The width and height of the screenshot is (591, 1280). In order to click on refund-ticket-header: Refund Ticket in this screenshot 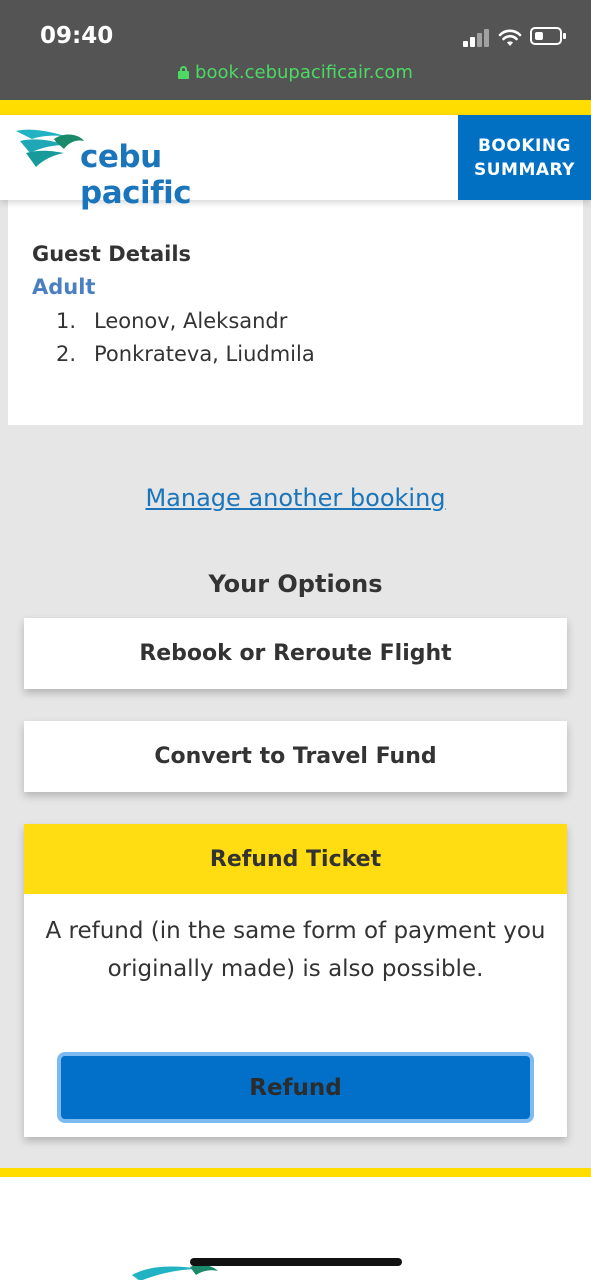, I will do `click(295, 859)`.